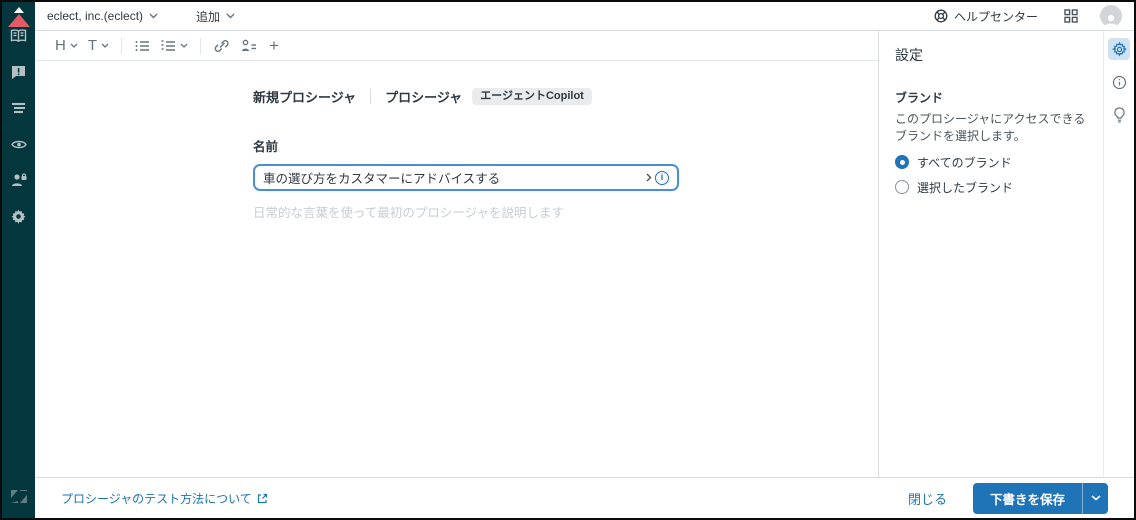 Image resolution: width=1136 pixels, height=520 pixels. I want to click on close-button: 閉じる, so click(927, 498).